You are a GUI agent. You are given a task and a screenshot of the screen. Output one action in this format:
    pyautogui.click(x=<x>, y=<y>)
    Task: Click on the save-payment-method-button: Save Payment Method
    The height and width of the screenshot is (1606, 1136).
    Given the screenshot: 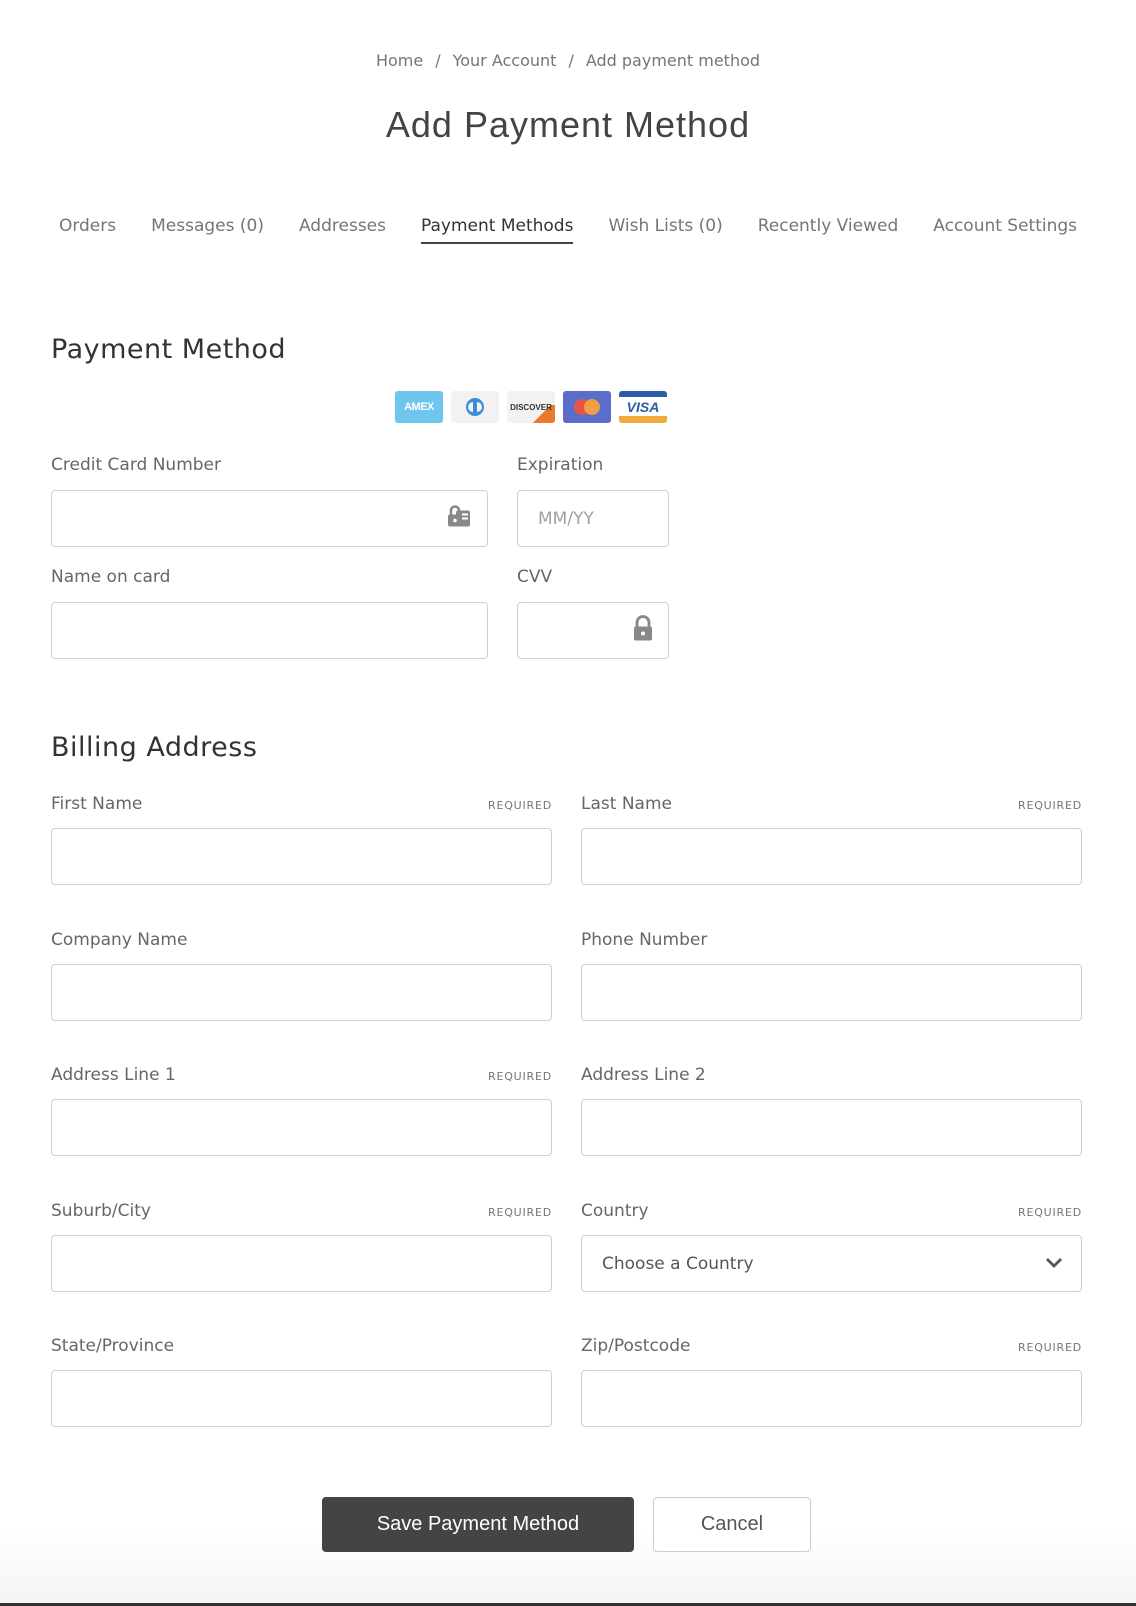 What is the action you would take?
    pyautogui.click(x=478, y=1524)
    